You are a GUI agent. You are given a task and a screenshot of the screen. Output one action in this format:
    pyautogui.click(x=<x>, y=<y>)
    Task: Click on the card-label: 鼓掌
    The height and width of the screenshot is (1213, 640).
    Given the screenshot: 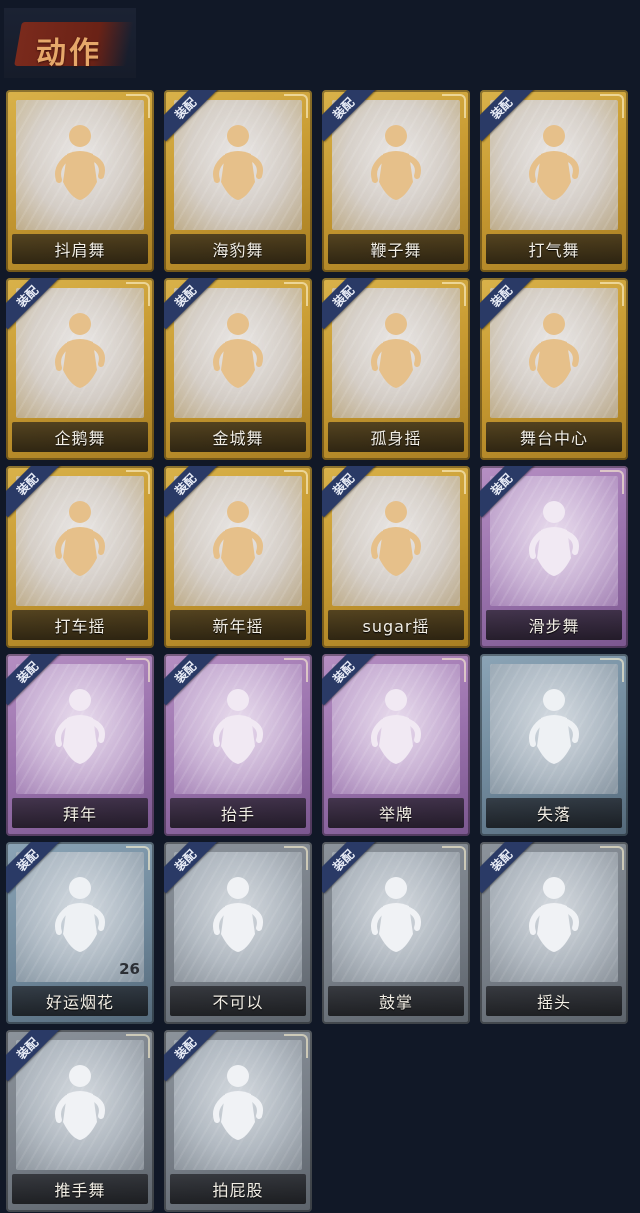 What is the action you would take?
    pyautogui.click(x=395, y=1002)
    